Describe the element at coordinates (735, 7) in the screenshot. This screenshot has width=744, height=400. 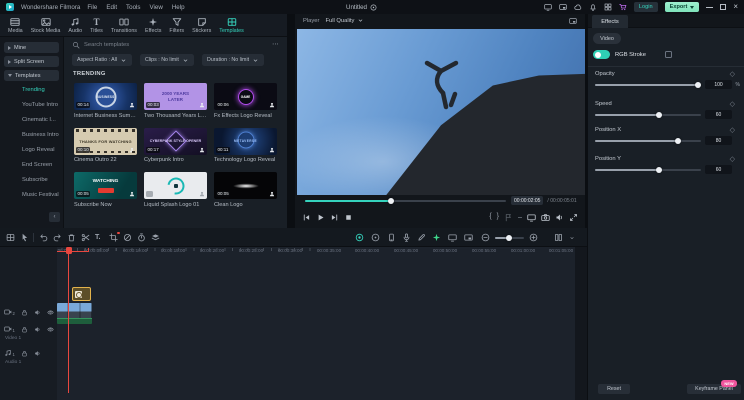
I see `close-button: ×` at that location.